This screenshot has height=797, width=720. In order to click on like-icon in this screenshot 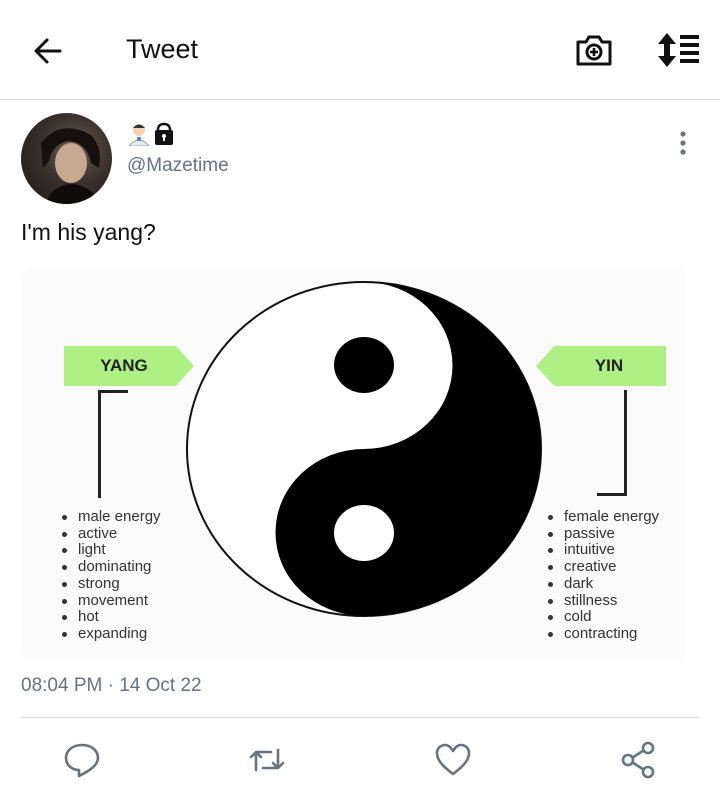, I will do `click(453, 759)`.